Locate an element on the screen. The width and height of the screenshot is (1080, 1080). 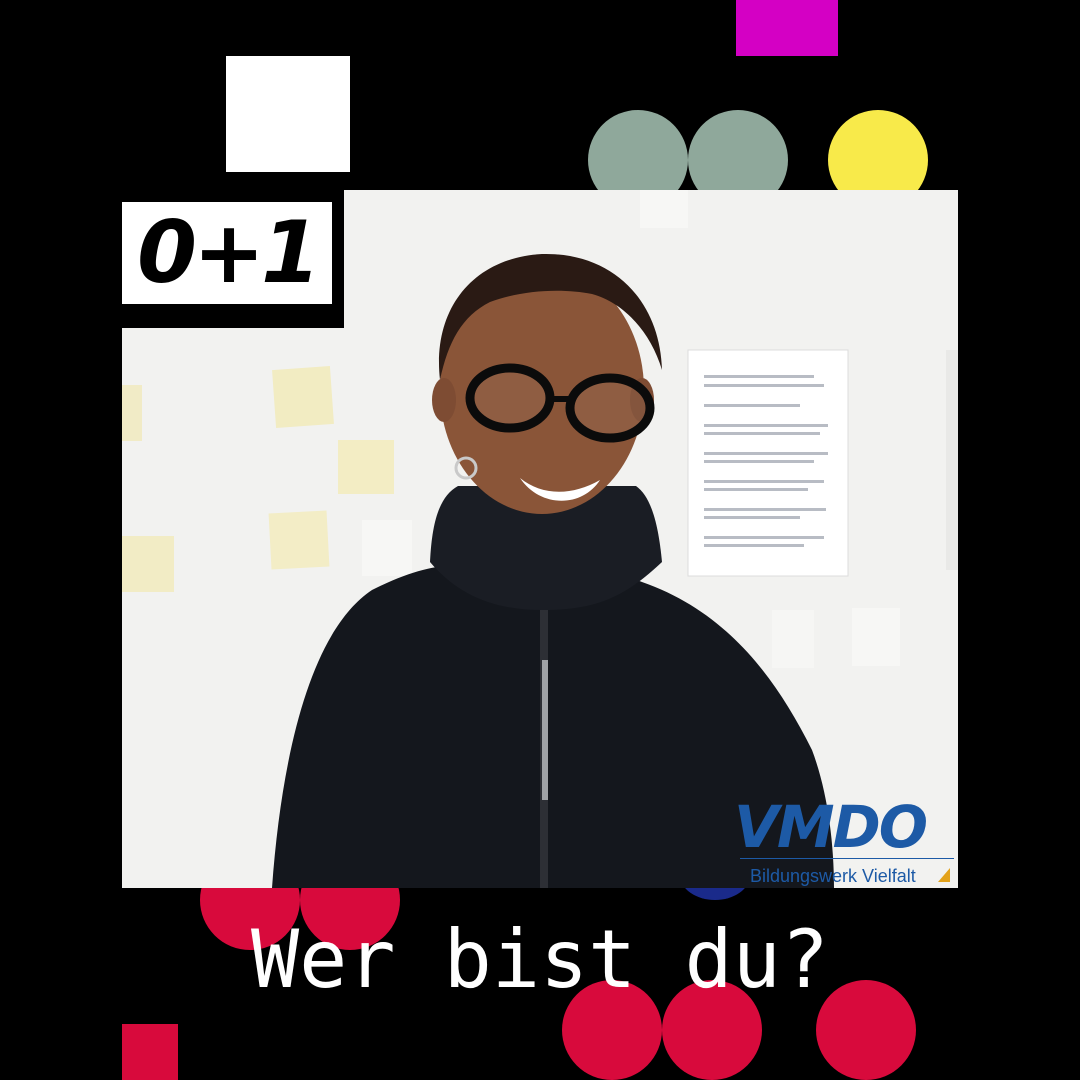
badge-box: 0+1 is located at coordinates (227, 253).